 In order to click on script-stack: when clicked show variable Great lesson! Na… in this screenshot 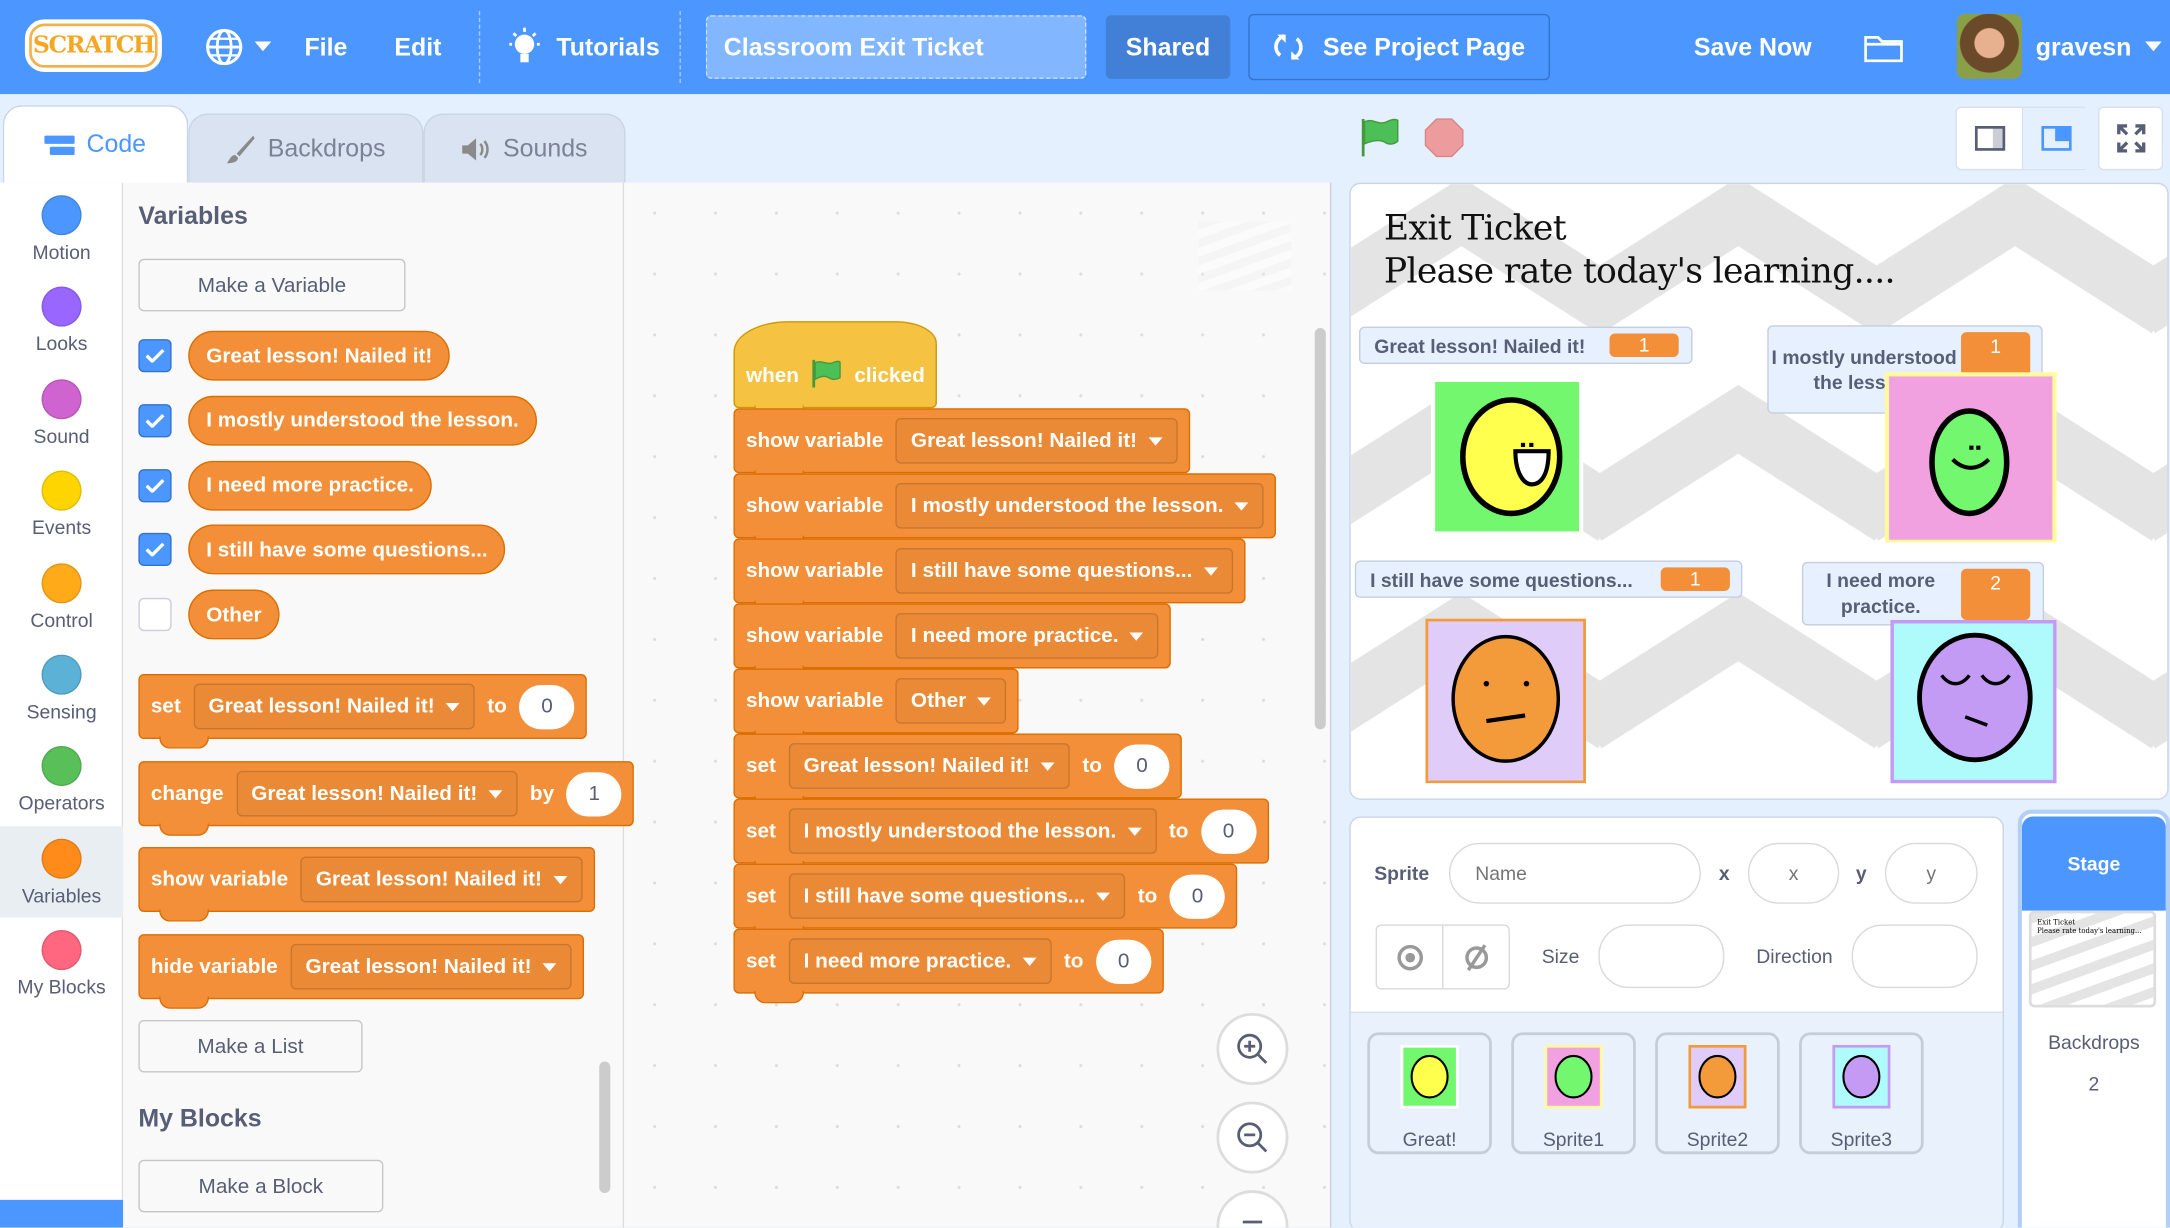, I will do `click(1005, 662)`.